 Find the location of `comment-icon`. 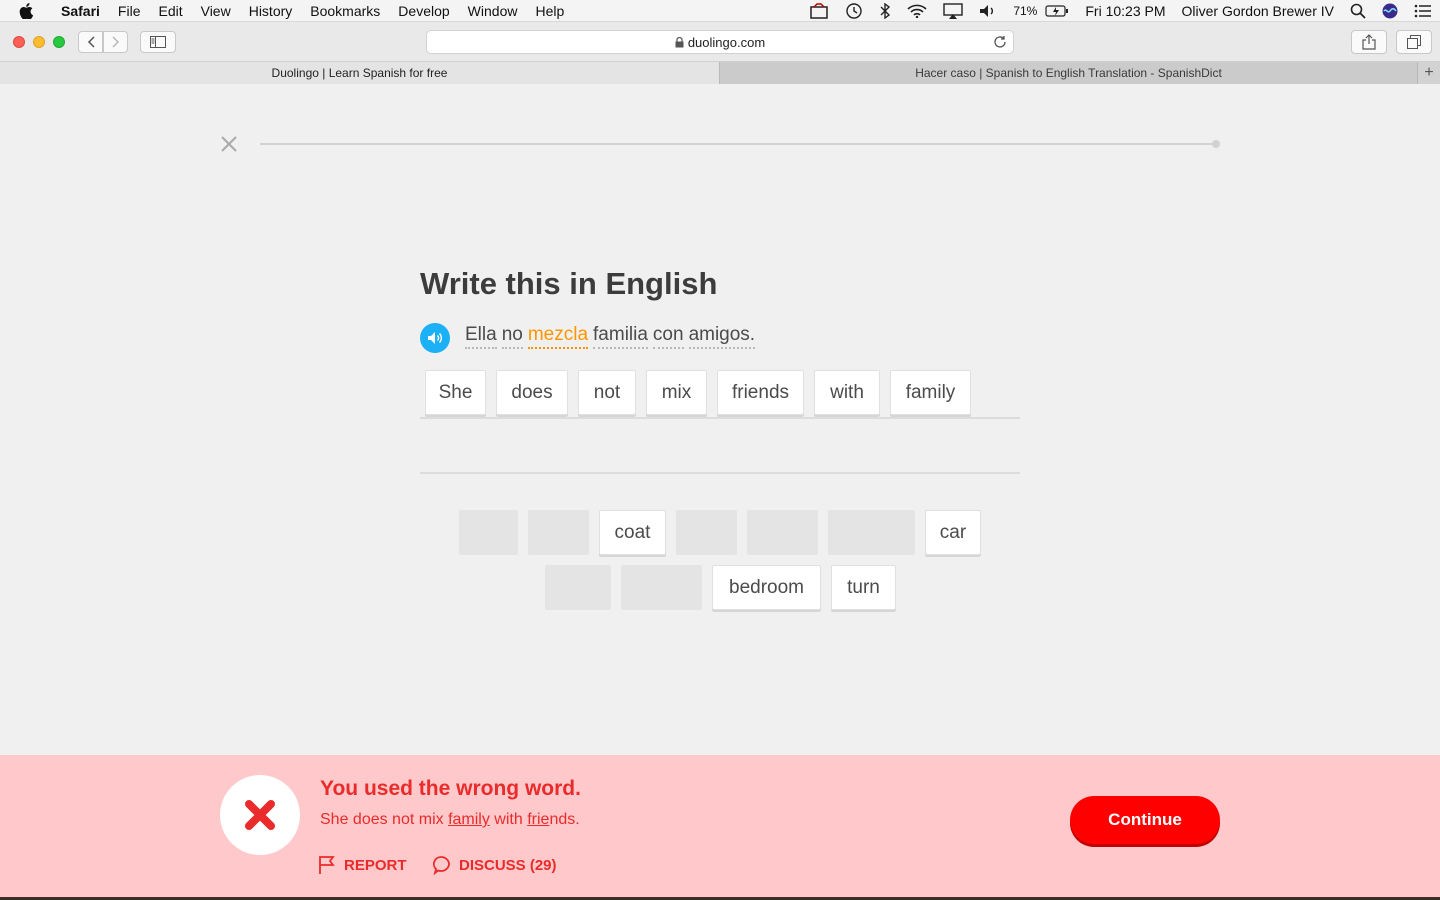

comment-icon is located at coordinates (441, 865).